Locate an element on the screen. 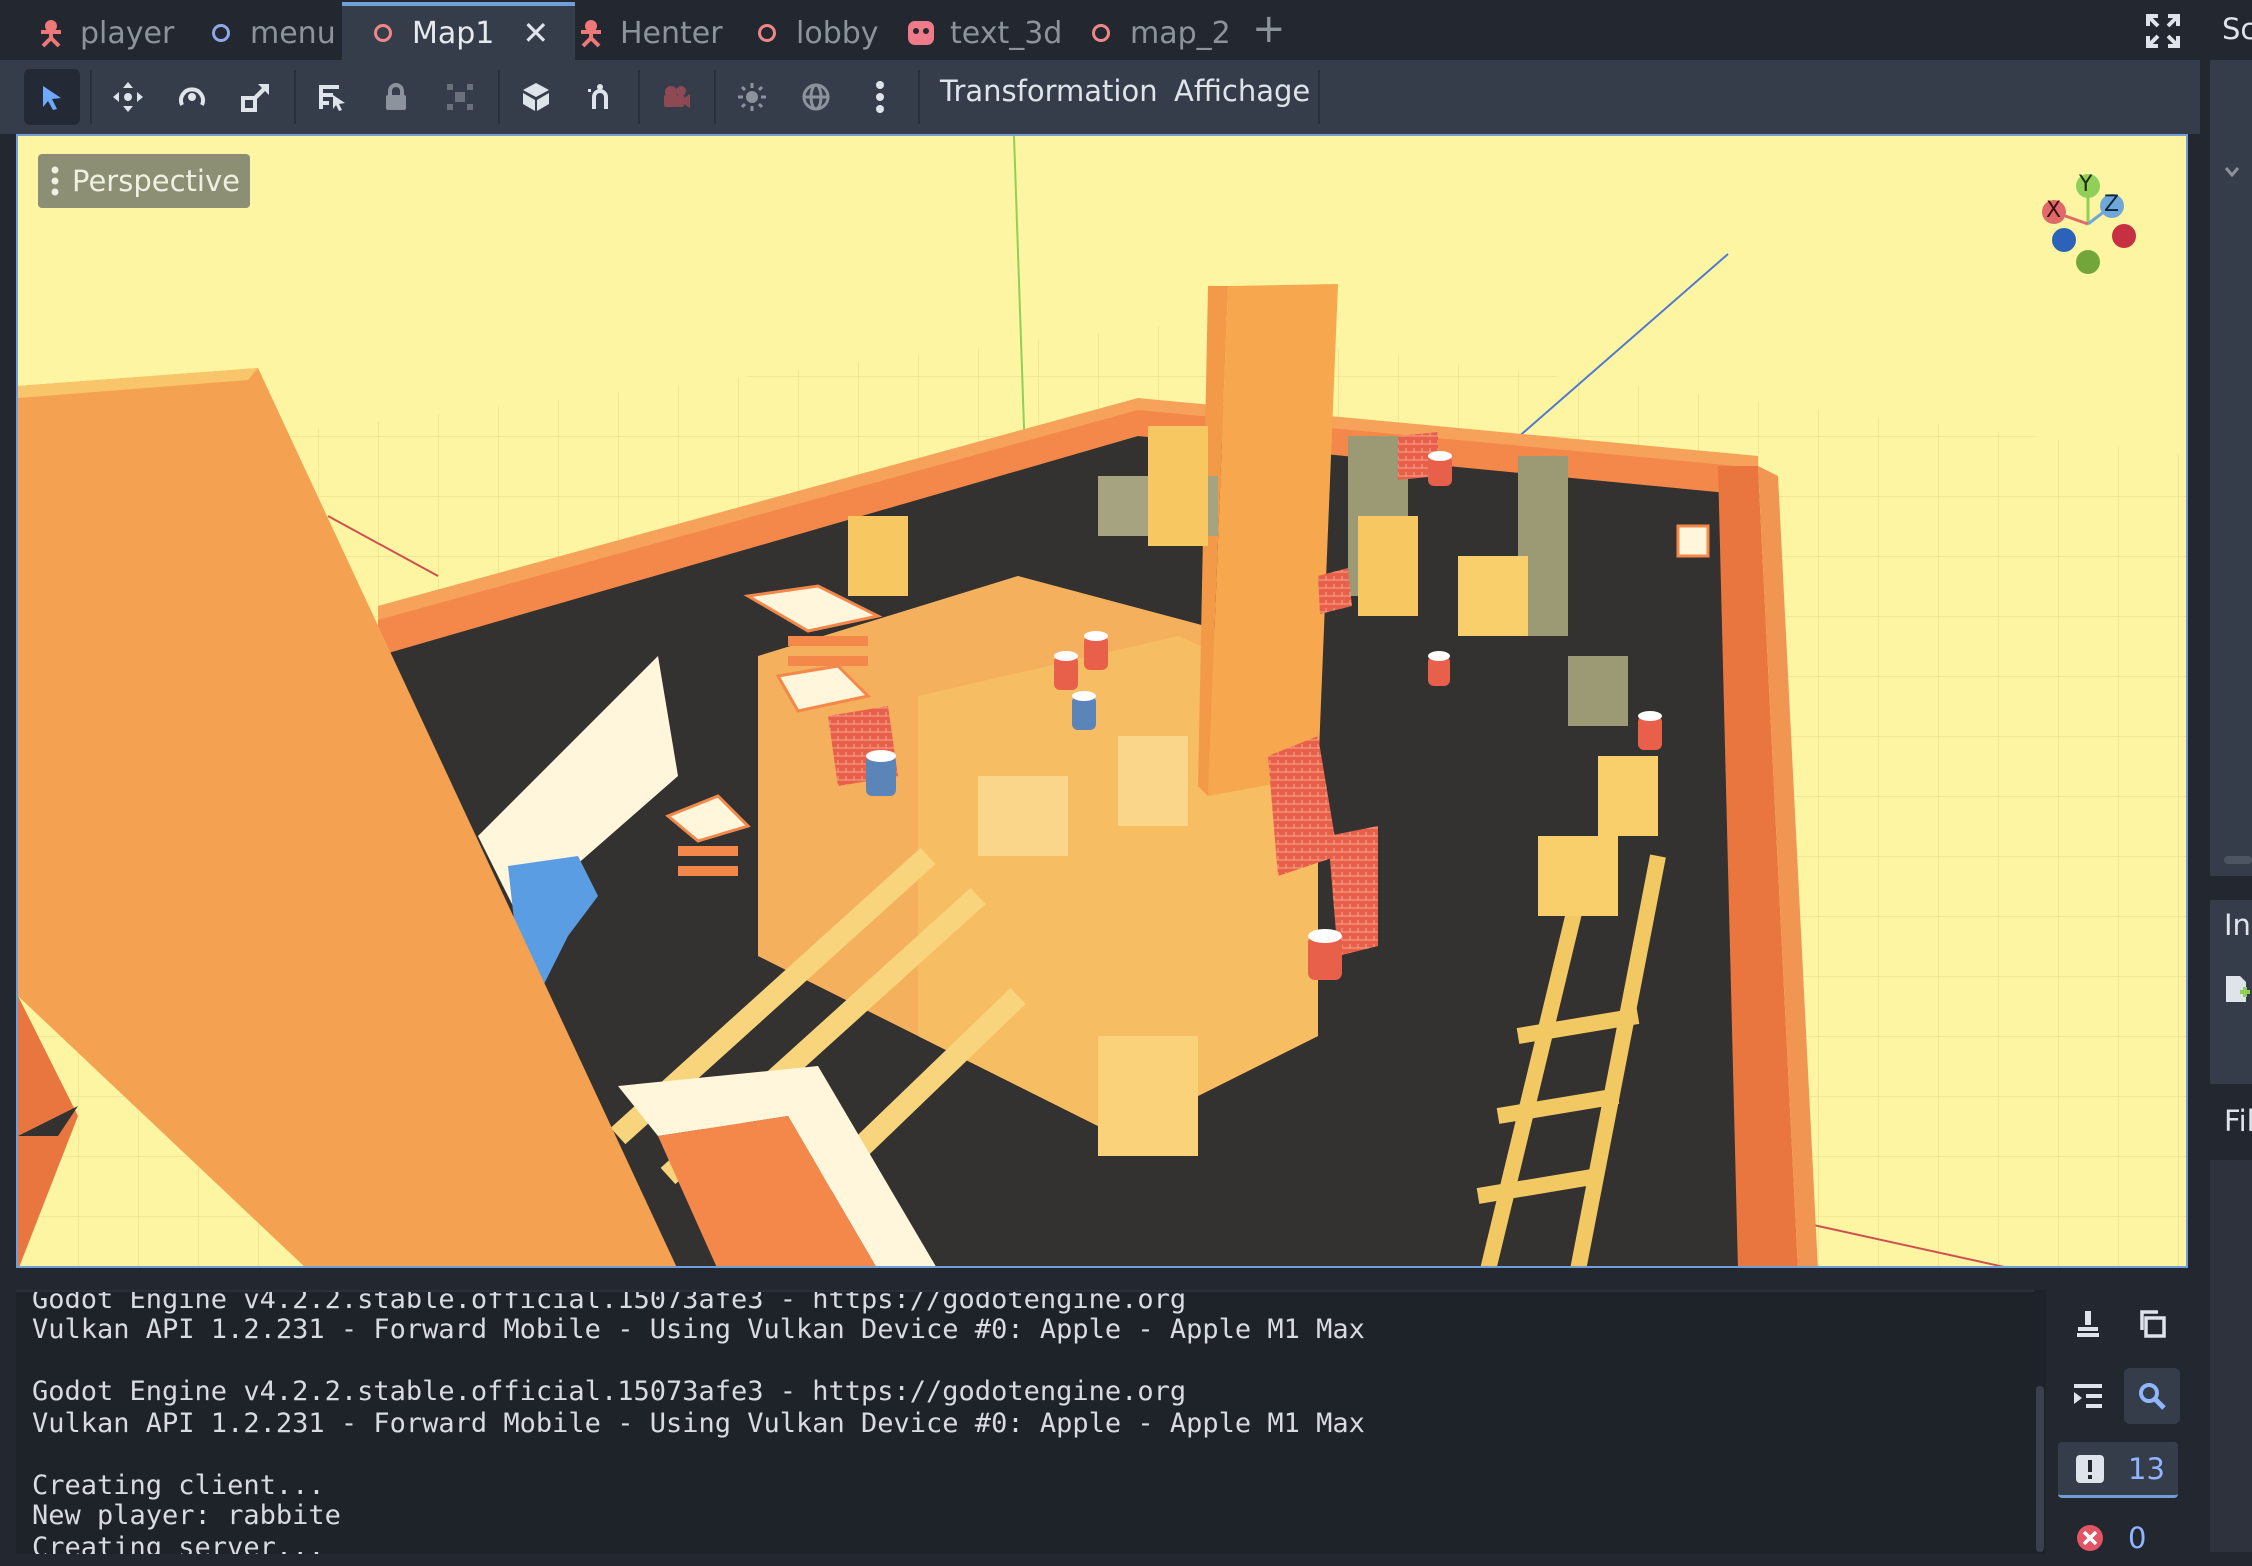 This screenshot has width=2252, height=1566. camera-button is located at coordinates (676, 97).